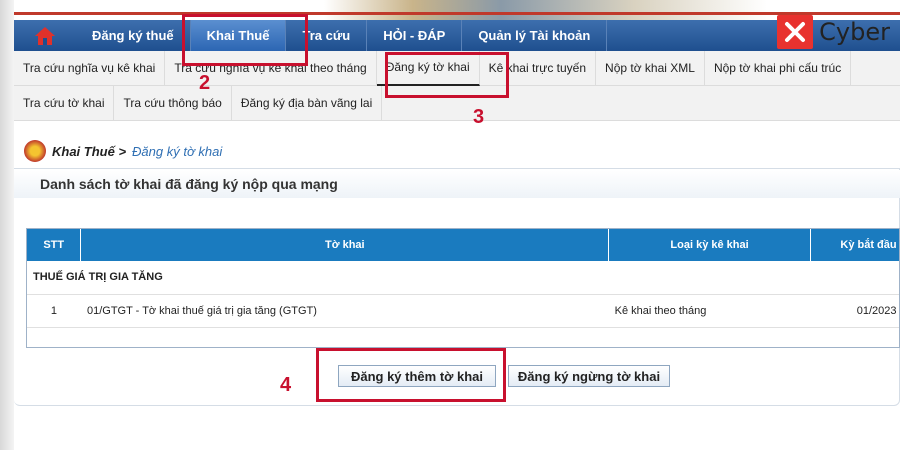 The image size is (900, 450). What do you see at coordinates (286, 385) in the screenshot?
I see `step-label-4: 4` at bounding box center [286, 385].